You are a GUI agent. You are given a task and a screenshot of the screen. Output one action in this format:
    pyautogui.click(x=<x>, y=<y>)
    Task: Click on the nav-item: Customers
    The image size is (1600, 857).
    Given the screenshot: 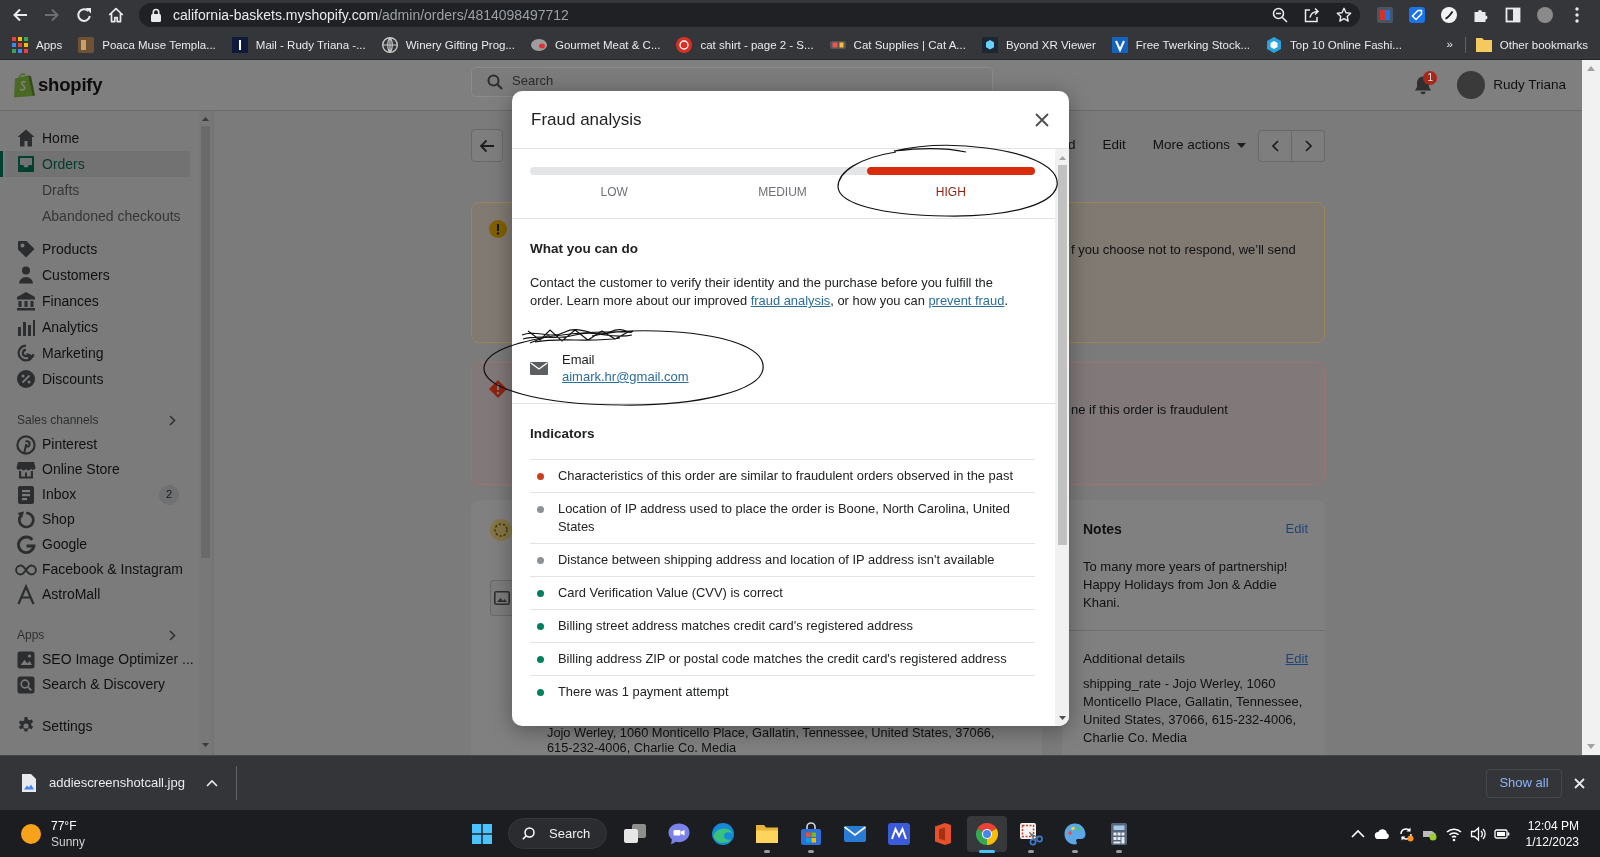 What is the action you would take?
    pyautogui.click(x=97, y=275)
    